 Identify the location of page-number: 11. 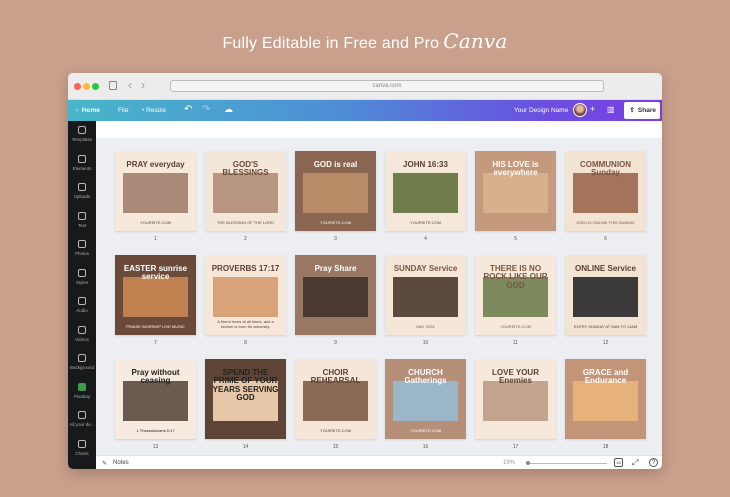
(515, 343).